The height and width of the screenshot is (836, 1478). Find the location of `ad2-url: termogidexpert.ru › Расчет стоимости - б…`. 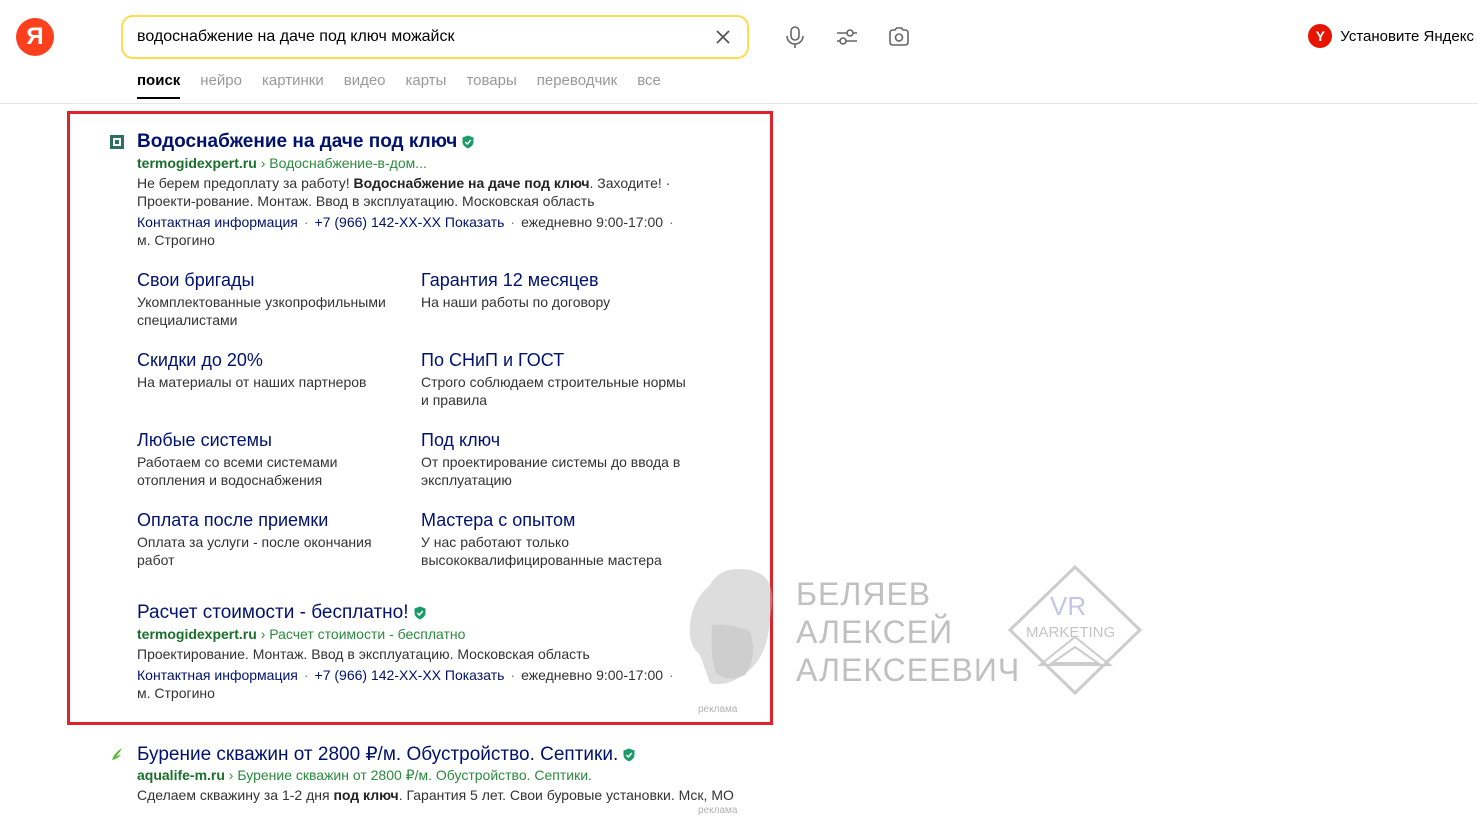

ad2-url: termogidexpert.ru › Расчет стоимости - б… is located at coordinates (301, 634).